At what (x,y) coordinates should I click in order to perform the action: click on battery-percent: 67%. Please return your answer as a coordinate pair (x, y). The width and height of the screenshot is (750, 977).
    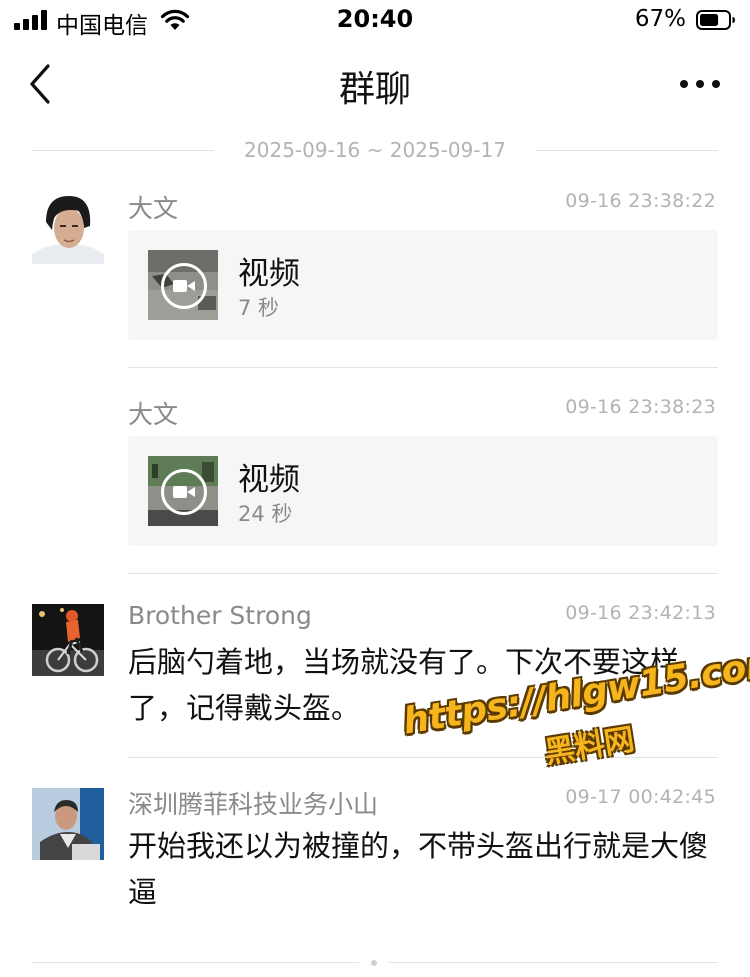
    Looking at the image, I should click on (660, 19).